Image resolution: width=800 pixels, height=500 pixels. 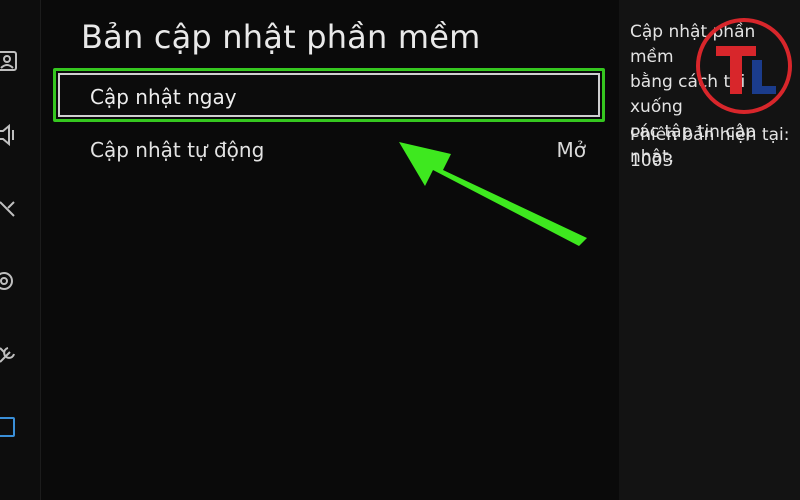 What do you see at coordinates (710, 135) in the screenshot?
I see `version-label: Phiên bản hiện tại:` at bounding box center [710, 135].